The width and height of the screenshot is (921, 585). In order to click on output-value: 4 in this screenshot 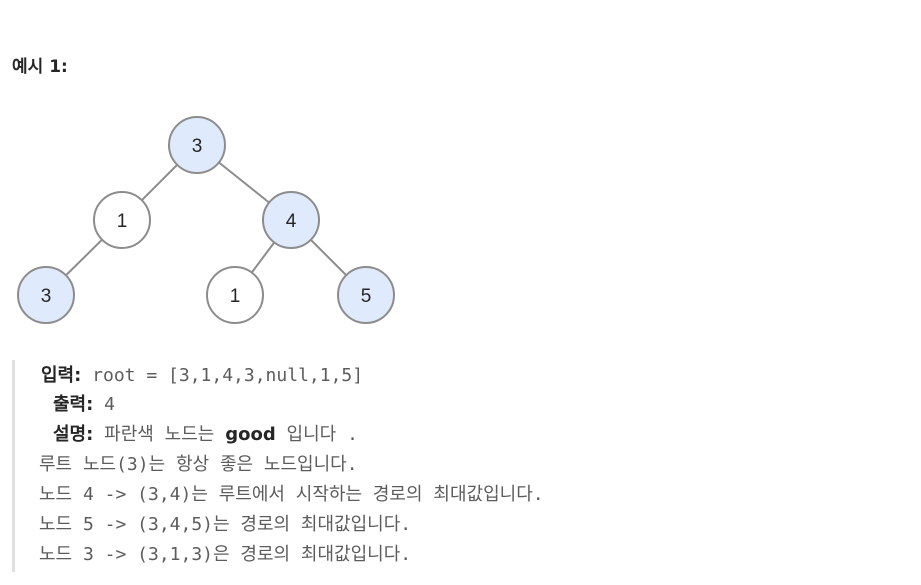, I will do `click(104, 404)`.